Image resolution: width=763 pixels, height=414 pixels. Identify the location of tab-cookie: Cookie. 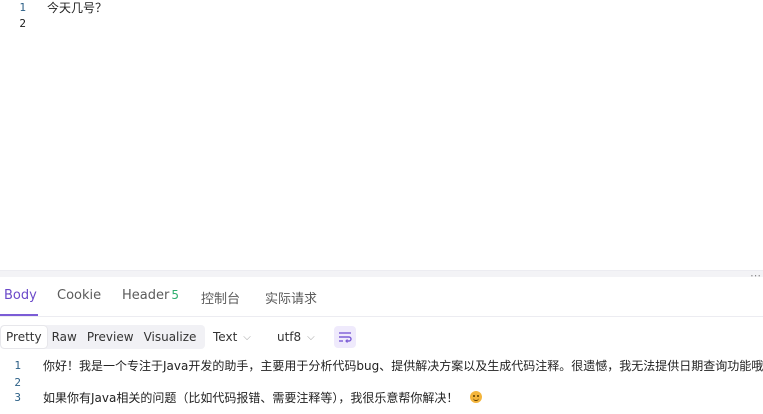
(79, 295).